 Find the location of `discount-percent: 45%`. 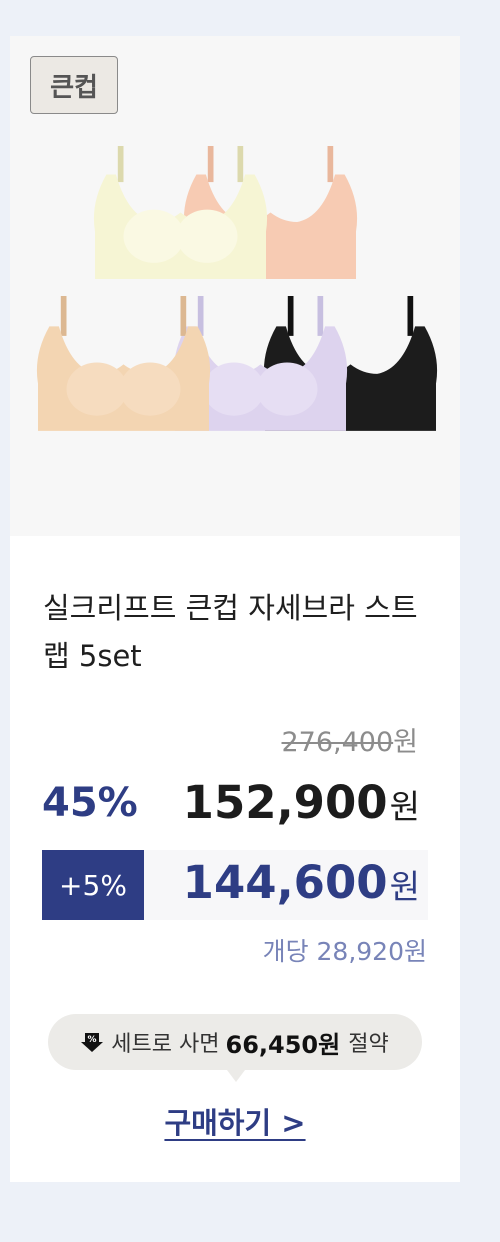

discount-percent: 45% is located at coordinates (90, 803).